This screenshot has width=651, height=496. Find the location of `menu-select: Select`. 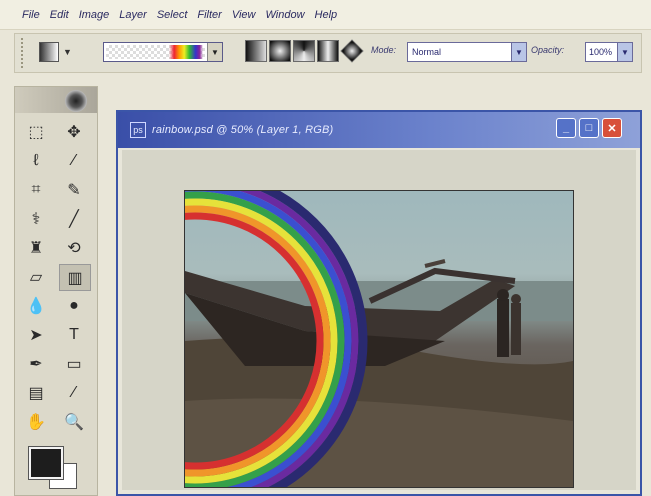

menu-select: Select is located at coordinates (172, 15).